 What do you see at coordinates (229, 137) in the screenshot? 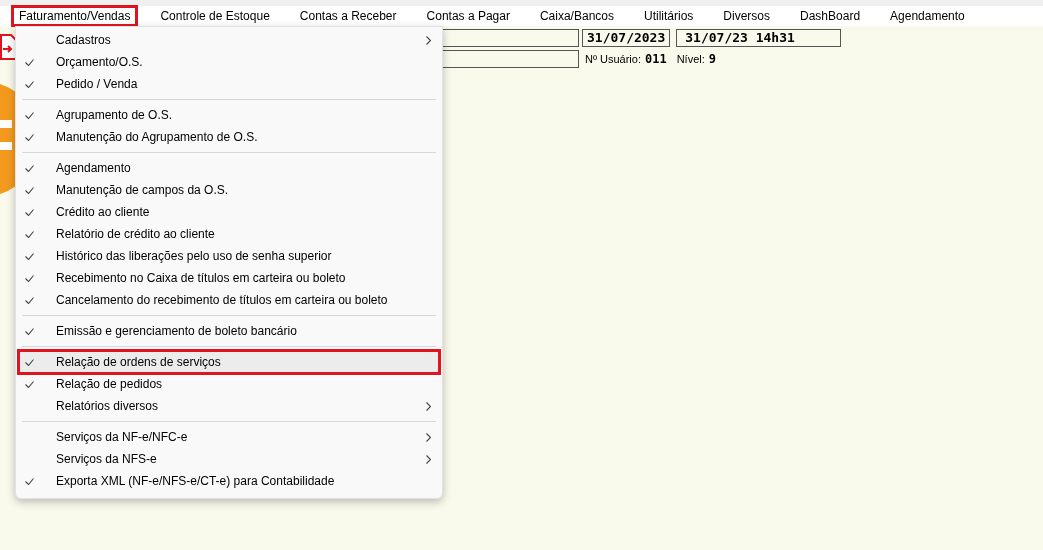
I see `menu-item: Manutenção do Agrupamento de O.S.` at bounding box center [229, 137].